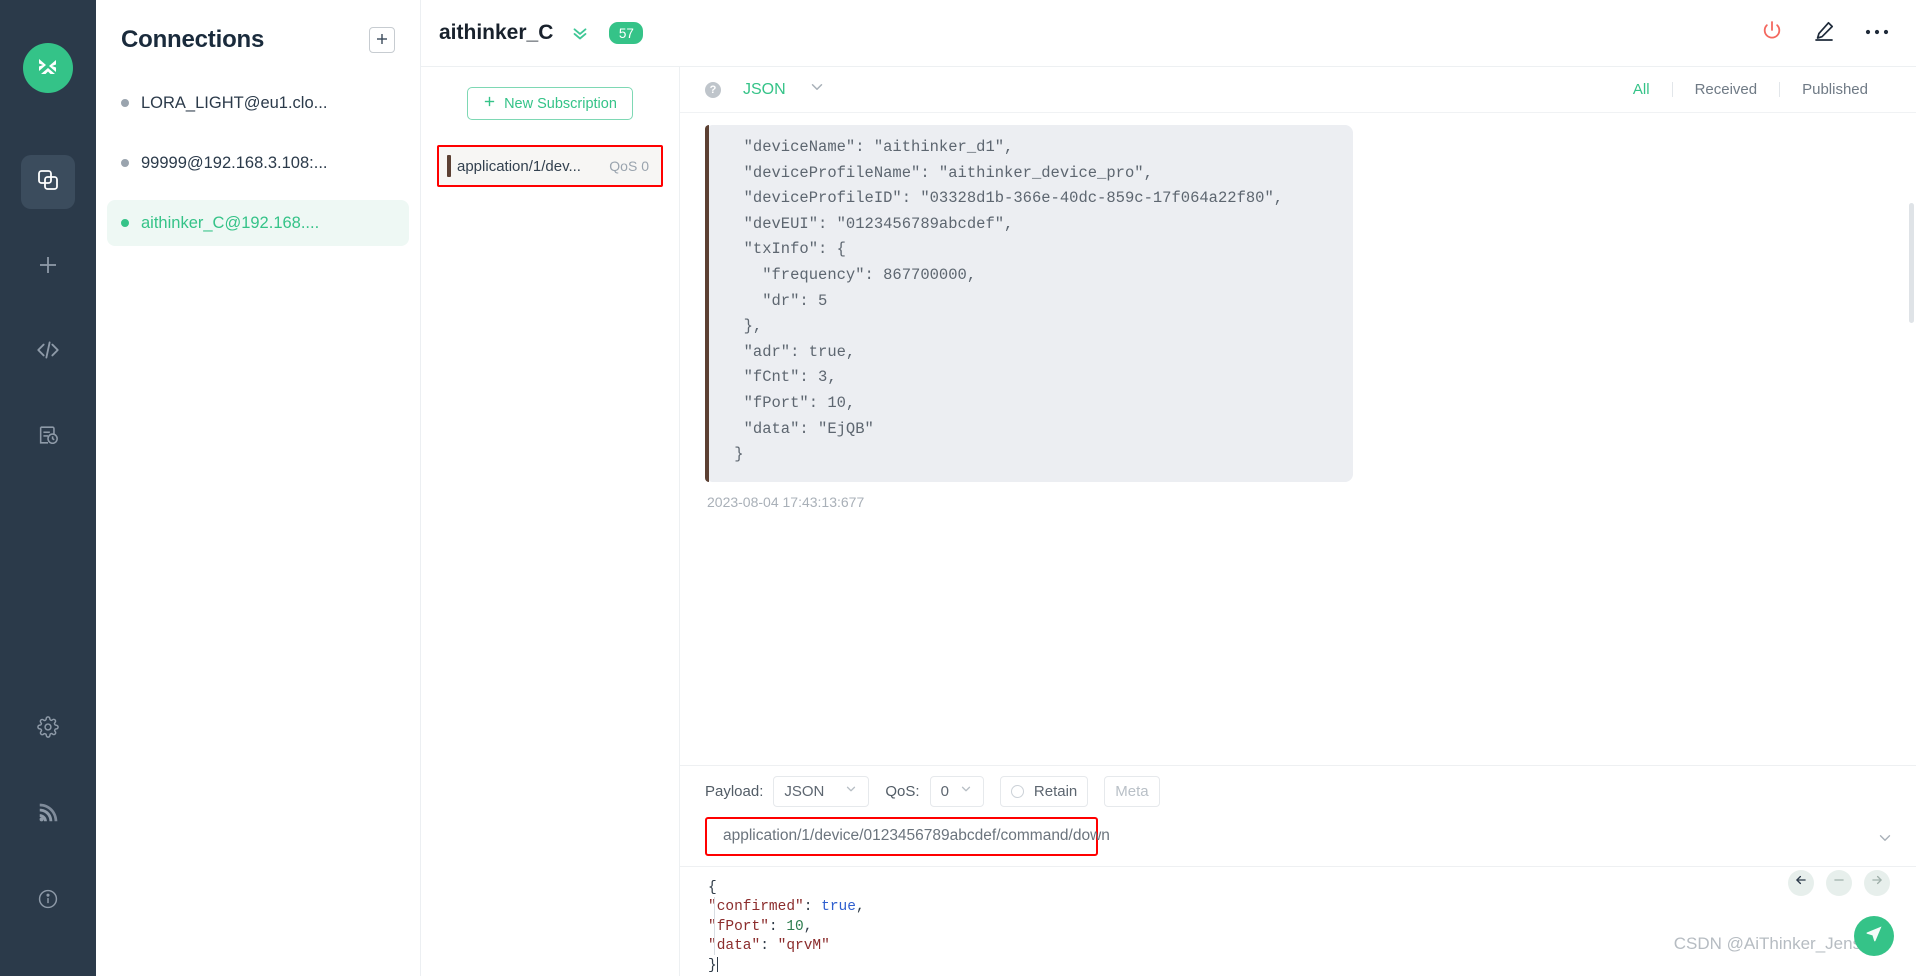 This screenshot has width=1916, height=976. What do you see at coordinates (193, 39) in the screenshot?
I see `page-title: Connections` at bounding box center [193, 39].